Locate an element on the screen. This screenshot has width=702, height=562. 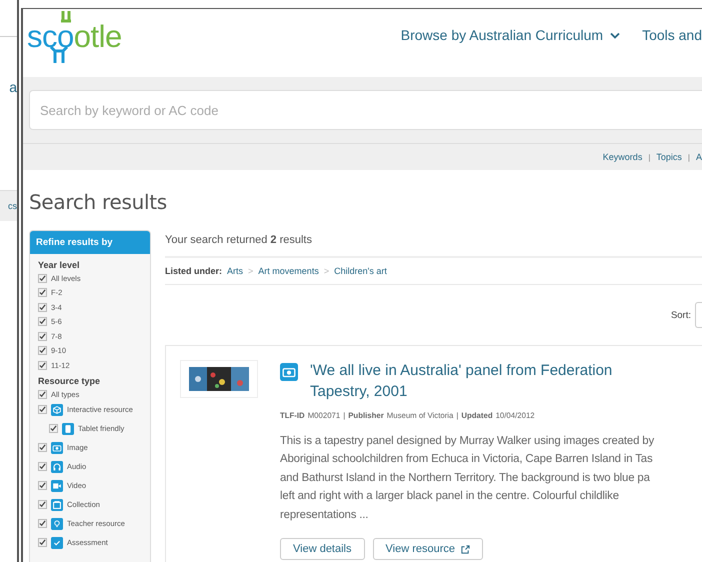
video-icon is located at coordinates (57, 486).